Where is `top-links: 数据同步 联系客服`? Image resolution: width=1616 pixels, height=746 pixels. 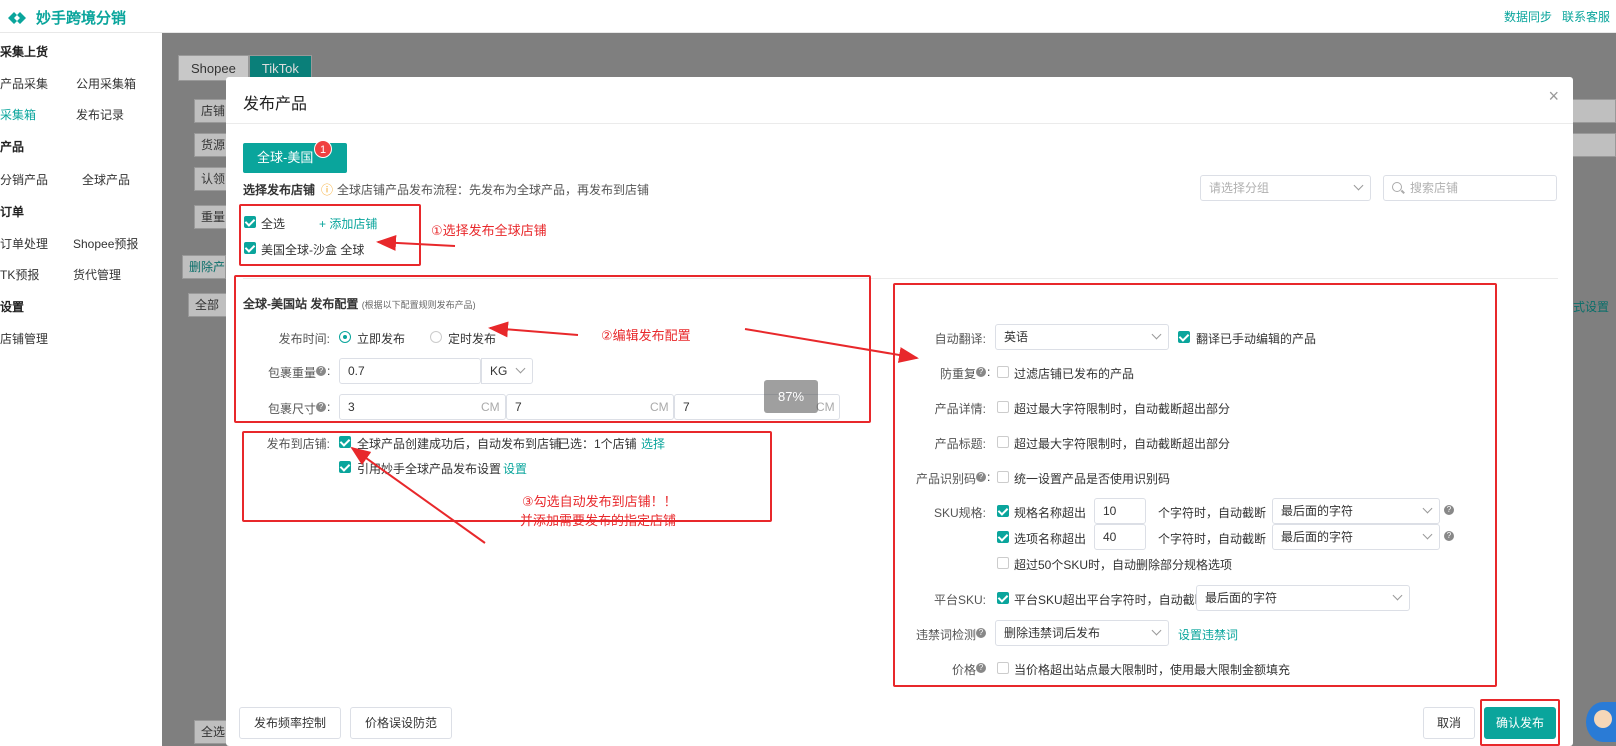
top-links: 数据同步 联系客服 is located at coordinates (1557, 16).